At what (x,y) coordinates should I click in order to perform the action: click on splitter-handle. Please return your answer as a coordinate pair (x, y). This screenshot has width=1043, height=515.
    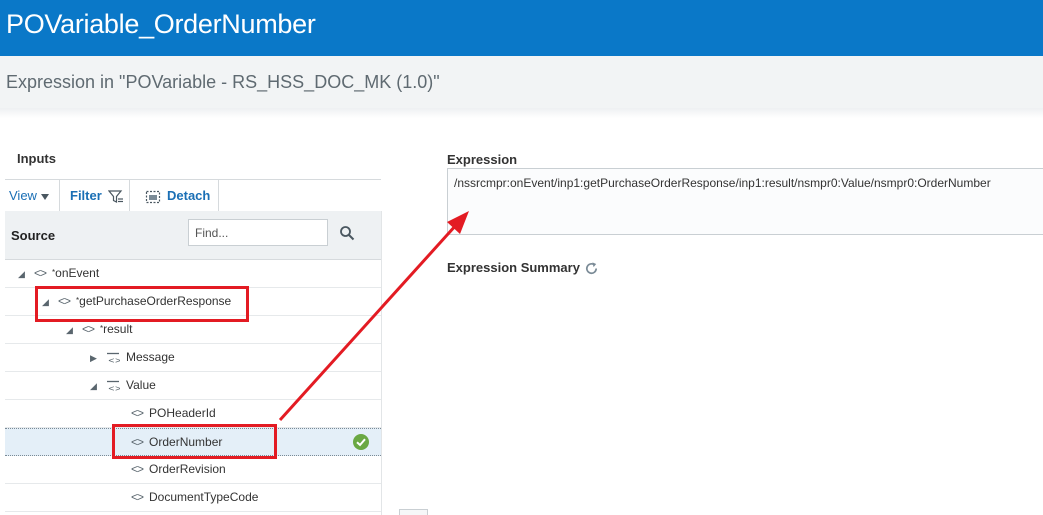
    Looking at the image, I should click on (413, 512).